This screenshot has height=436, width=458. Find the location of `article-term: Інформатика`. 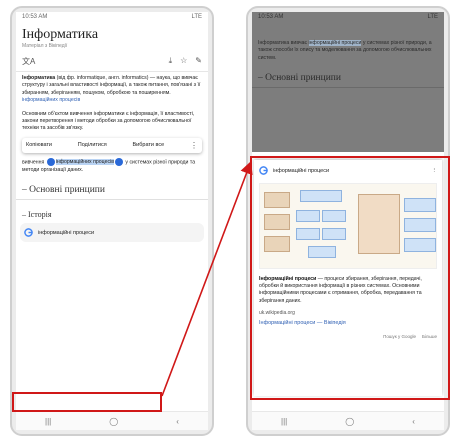

article-term: Інформатика is located at coordinates (39, 78).